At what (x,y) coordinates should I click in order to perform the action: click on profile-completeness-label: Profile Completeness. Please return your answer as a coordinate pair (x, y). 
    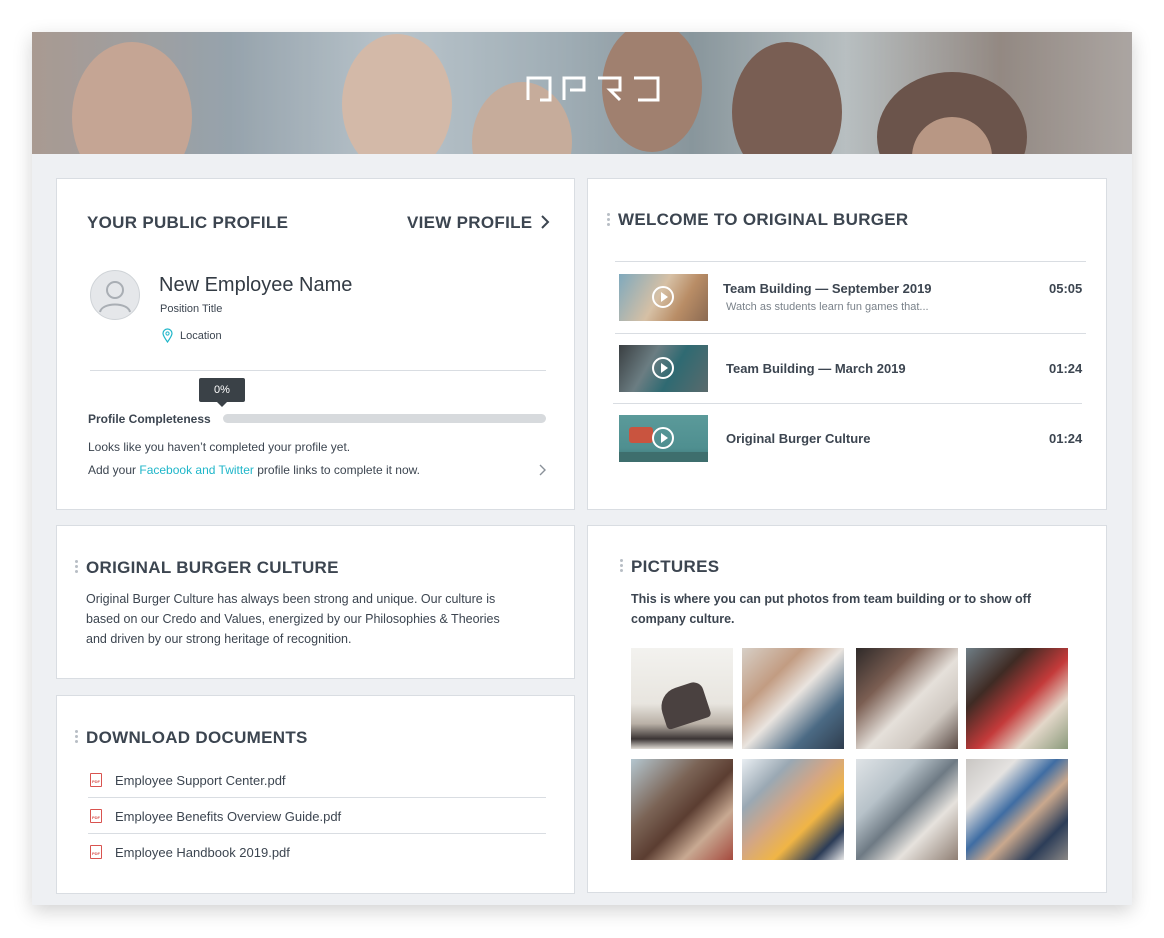
    Looking at the image, I should click on (149, 419).